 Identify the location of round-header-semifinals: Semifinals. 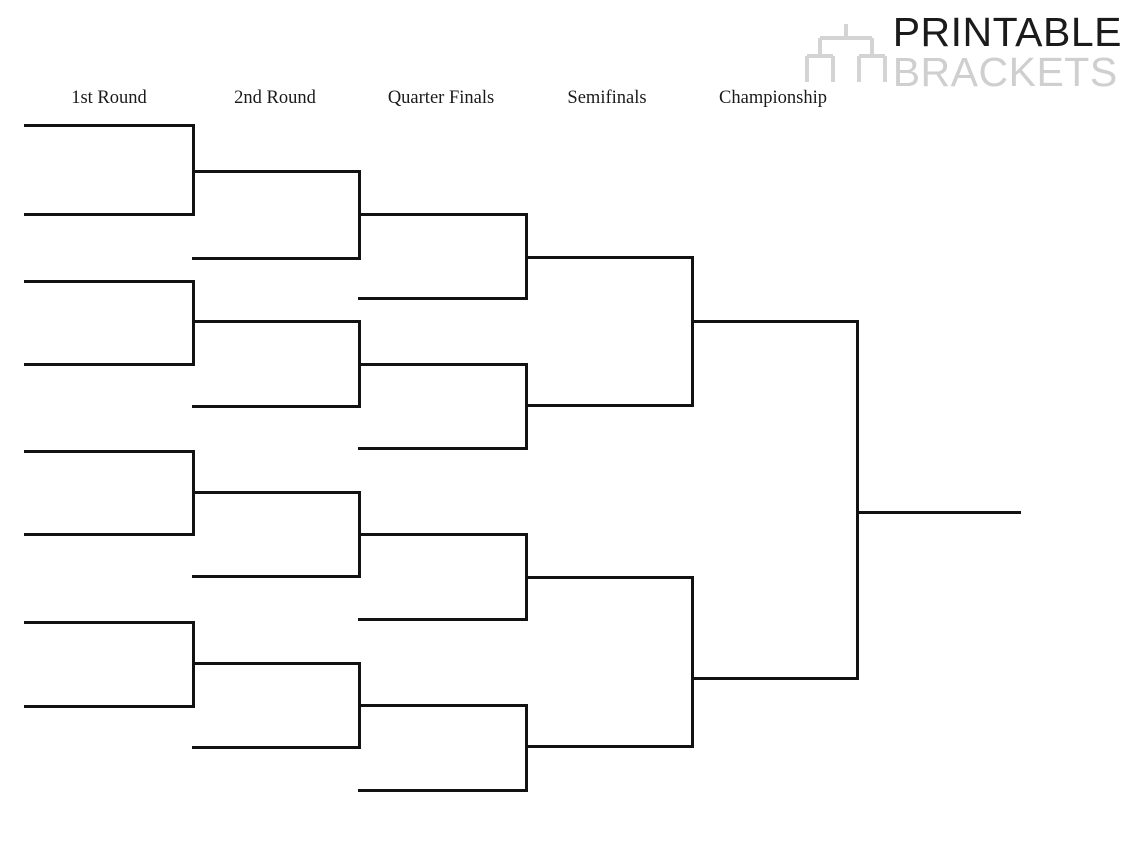
(607, 98).